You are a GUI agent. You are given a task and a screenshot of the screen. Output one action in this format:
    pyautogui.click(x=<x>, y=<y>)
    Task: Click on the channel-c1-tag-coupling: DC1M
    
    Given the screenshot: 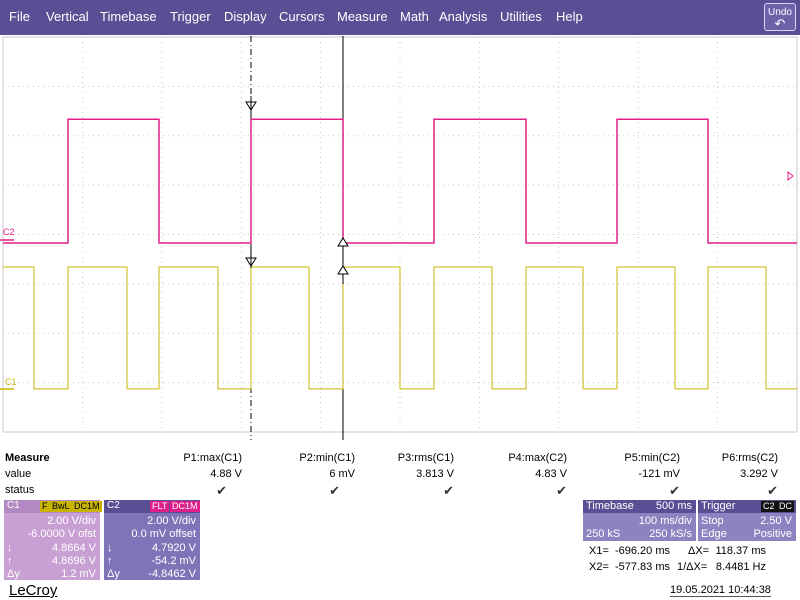 What is the action you would take?
    pyautogui.click(x=87, y=506)
    